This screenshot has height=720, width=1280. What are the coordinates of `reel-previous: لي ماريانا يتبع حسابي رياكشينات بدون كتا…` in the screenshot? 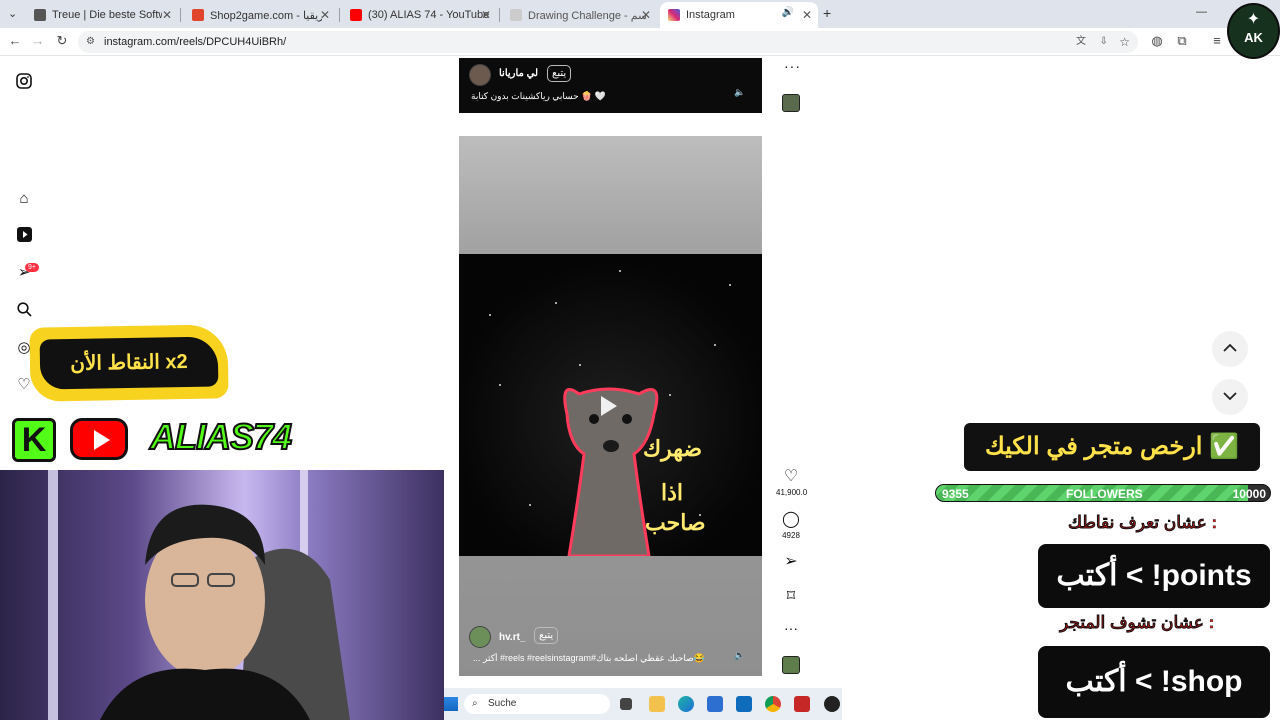 It's located at (610, 85).